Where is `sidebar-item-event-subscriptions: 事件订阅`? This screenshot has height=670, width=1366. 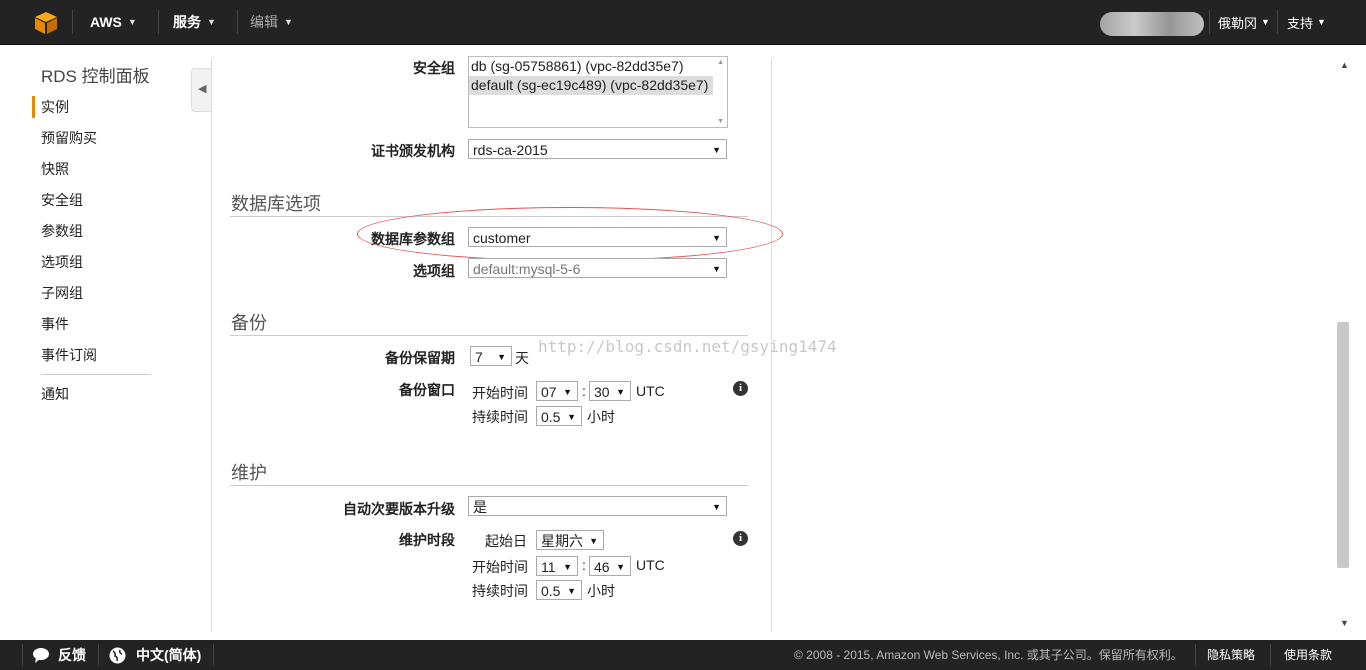 sidebar-item-event-subscriptions: 事件订阅 is located at coordinates (69, 355).